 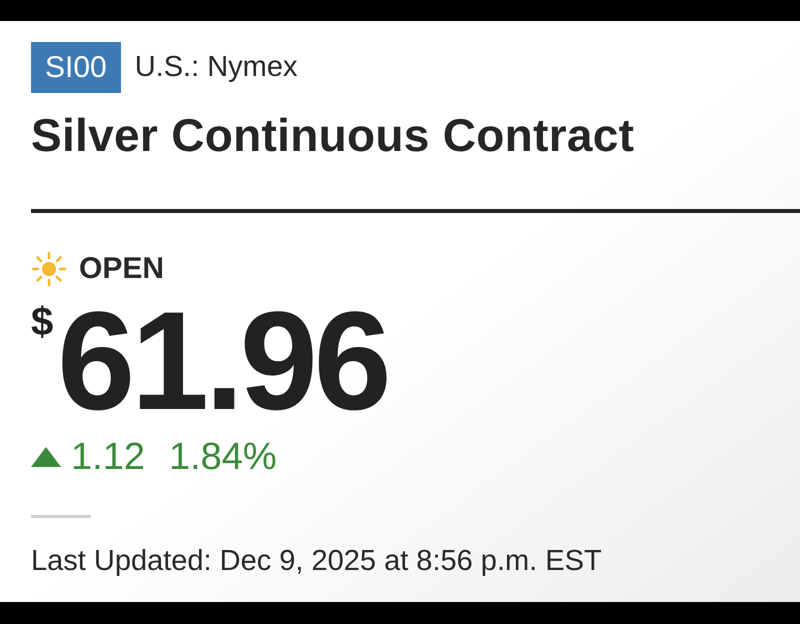 What do you see at coordinates (317, 561) in the screenshot?
I see `last-updated: Last Updated: Dec 9, 2025 at 8:56 p.m. EST` at bounding box center [317, 561].